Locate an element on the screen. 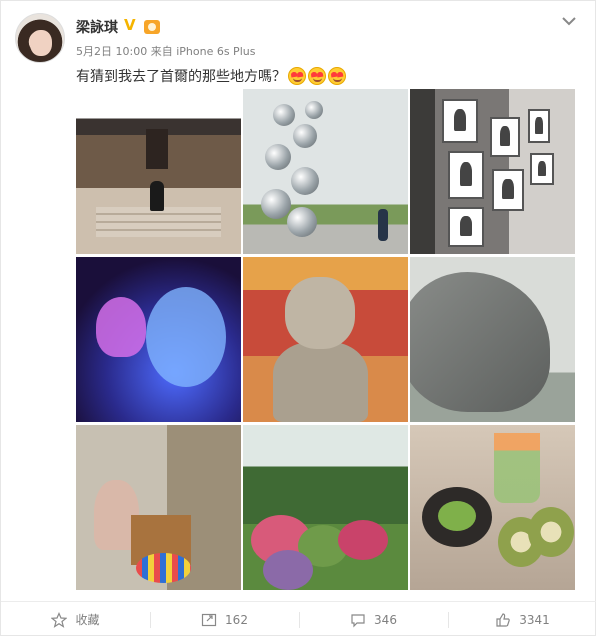 The width and height of the screenshot is (596, 636). repost-count: 162 is located at coordinates (236, 619).